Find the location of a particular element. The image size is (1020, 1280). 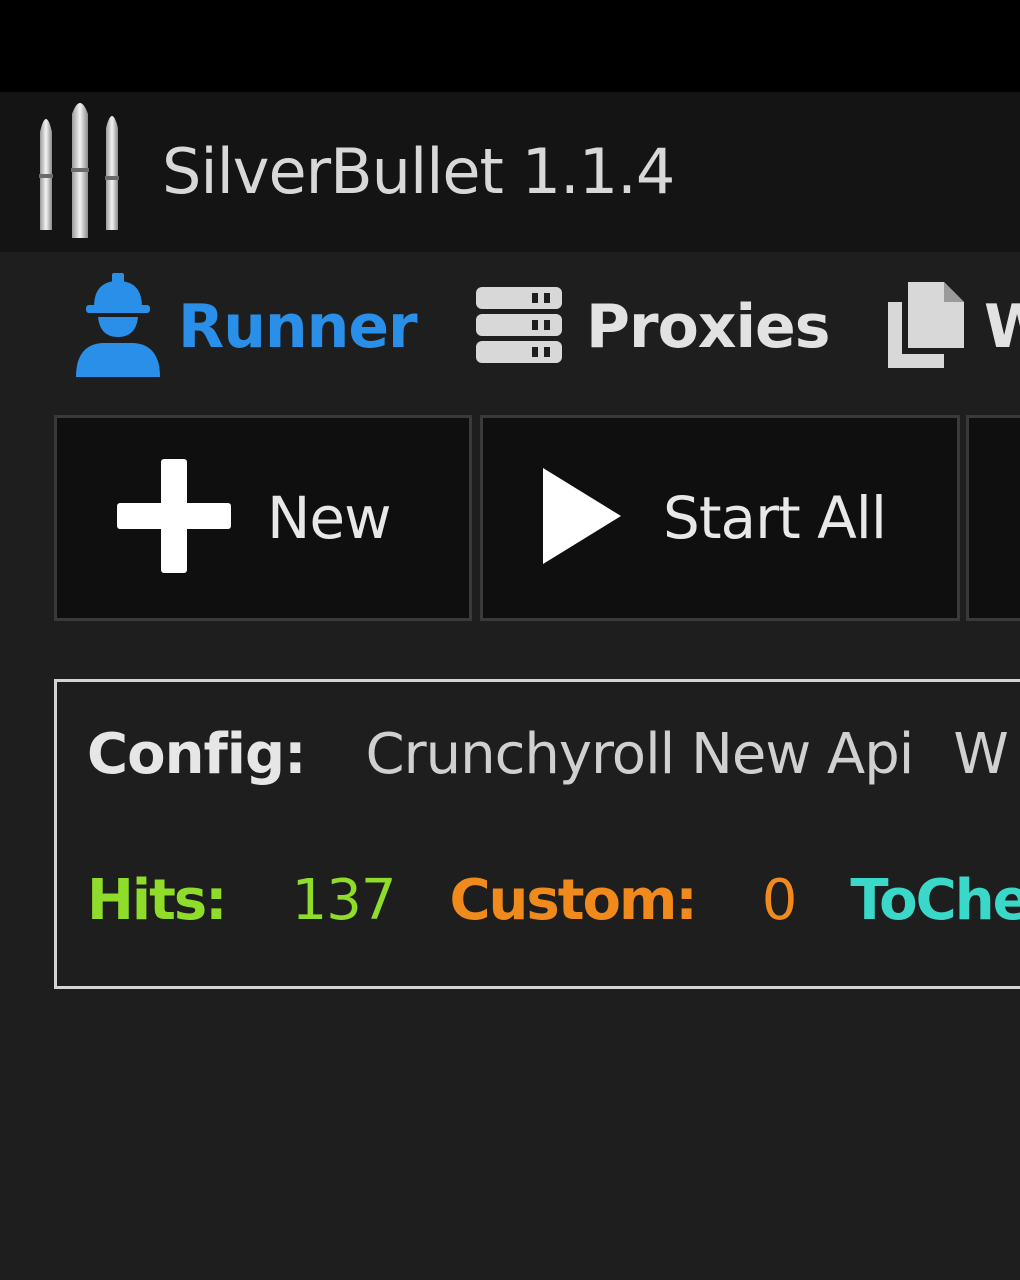

server-icon is located at coordinates (519, 327).